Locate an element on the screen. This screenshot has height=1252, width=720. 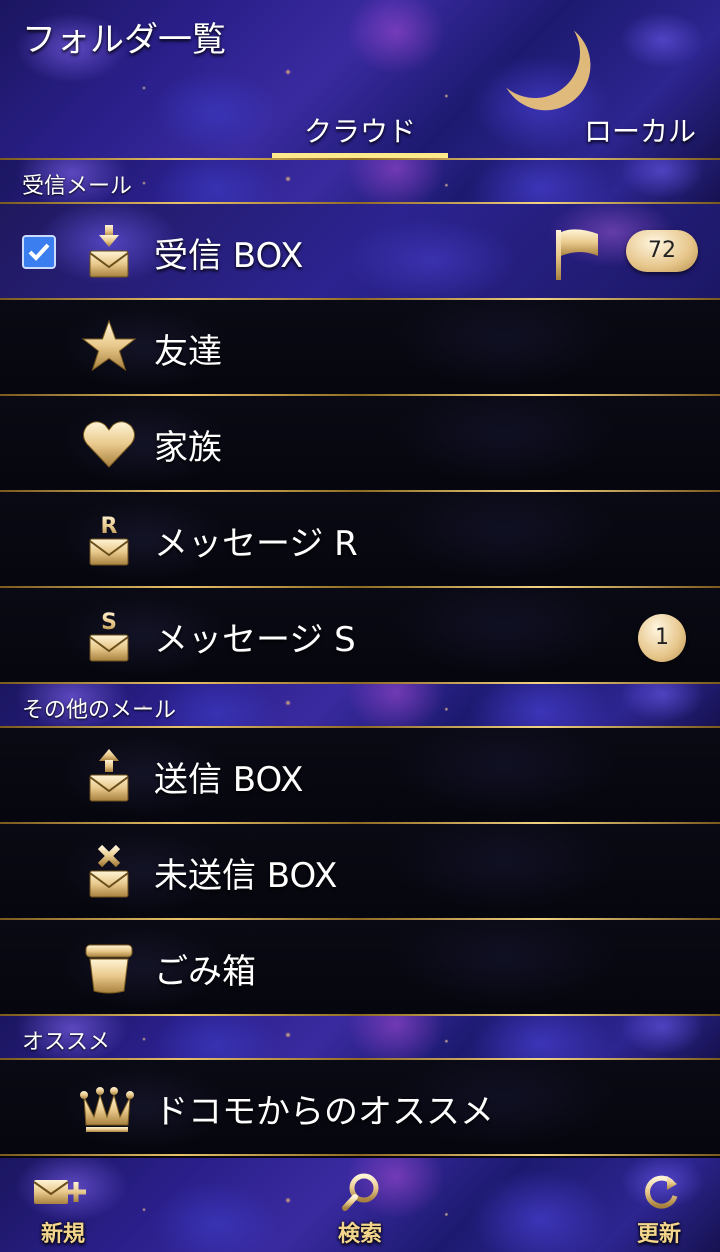
message-r-icon: R is located at coordinates (109, 540).